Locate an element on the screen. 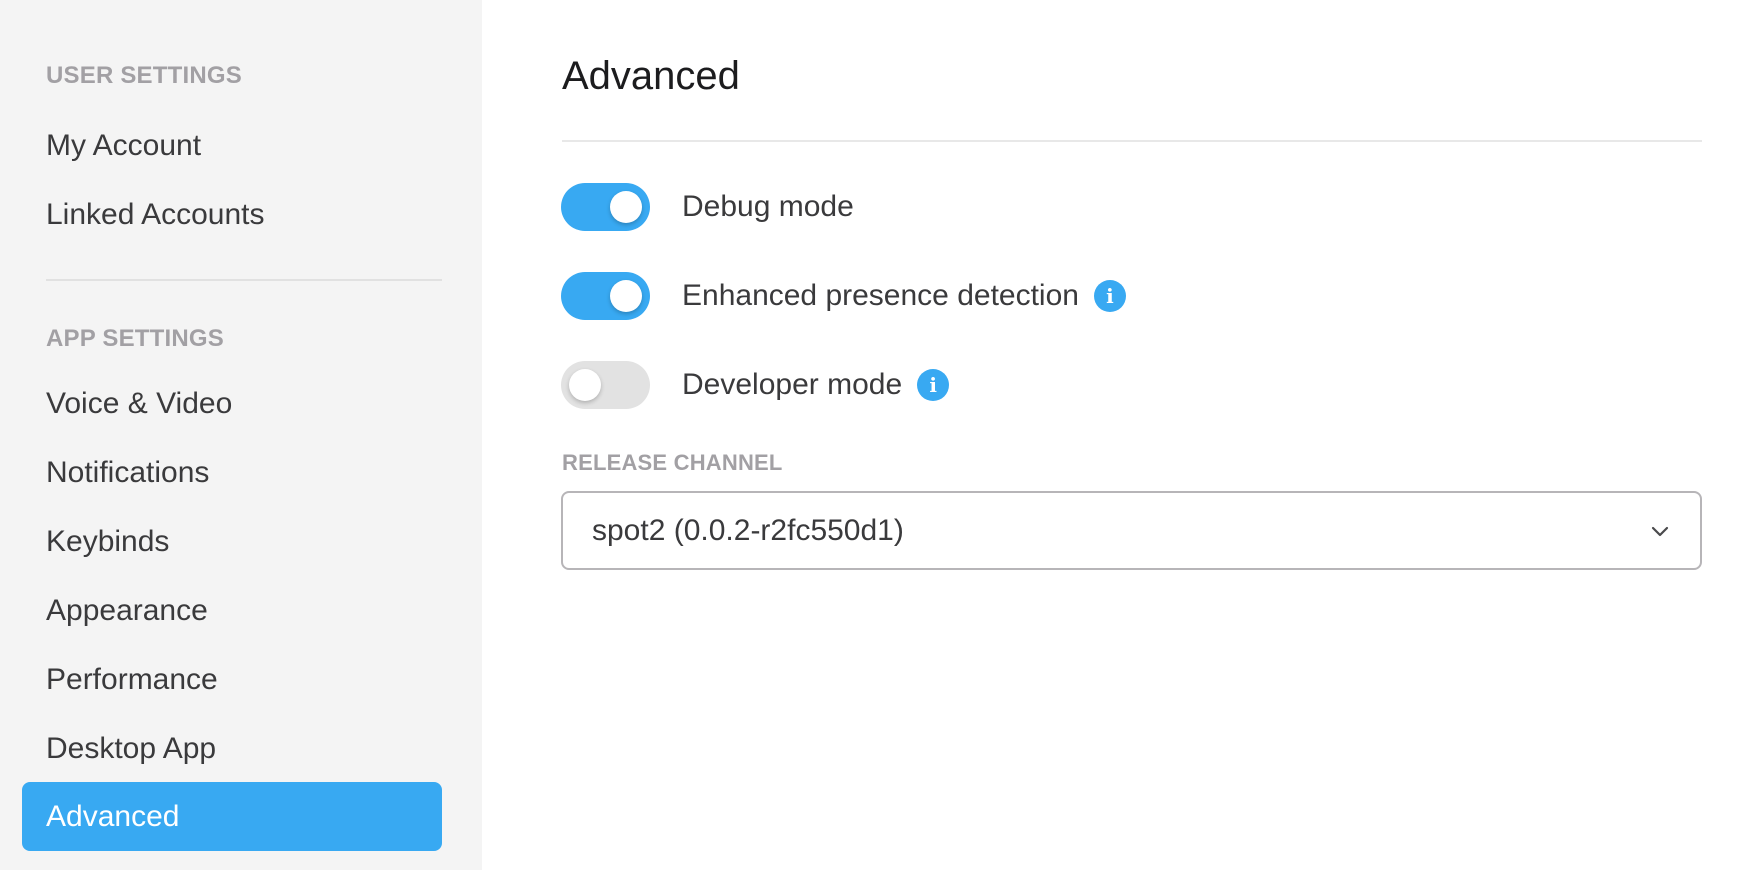  sidebar-item-notifications: Notifications is located at coordinates (232, 472).